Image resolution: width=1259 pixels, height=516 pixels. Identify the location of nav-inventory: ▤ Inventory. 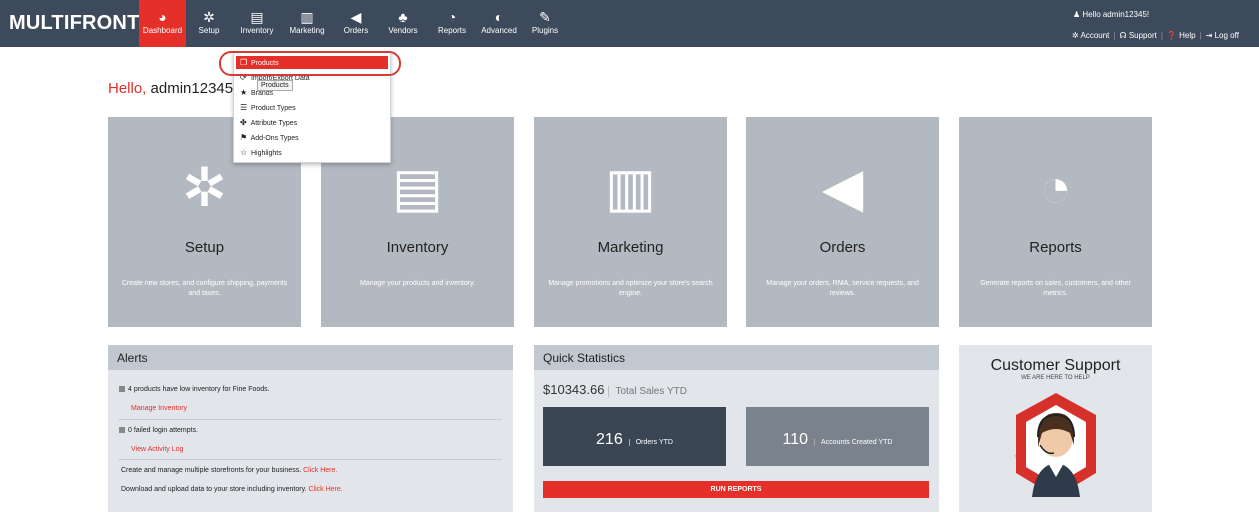
(257, 23).